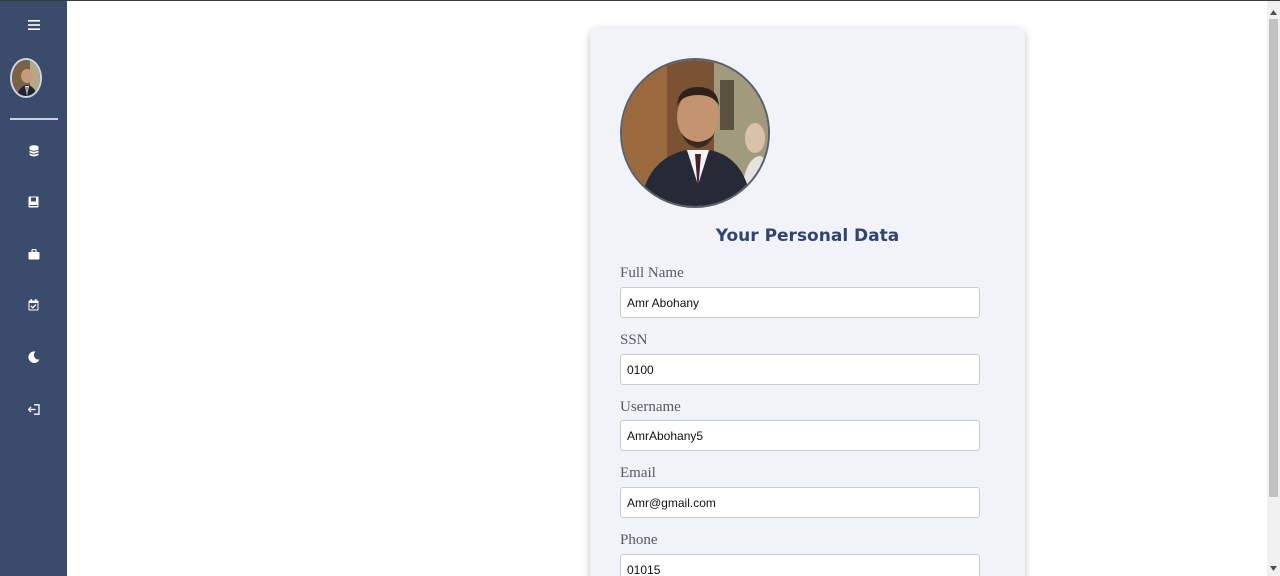 Image resolution: width=1280 pixels, height=576 pixels. I want to click on logout-button, so click(33, 409).